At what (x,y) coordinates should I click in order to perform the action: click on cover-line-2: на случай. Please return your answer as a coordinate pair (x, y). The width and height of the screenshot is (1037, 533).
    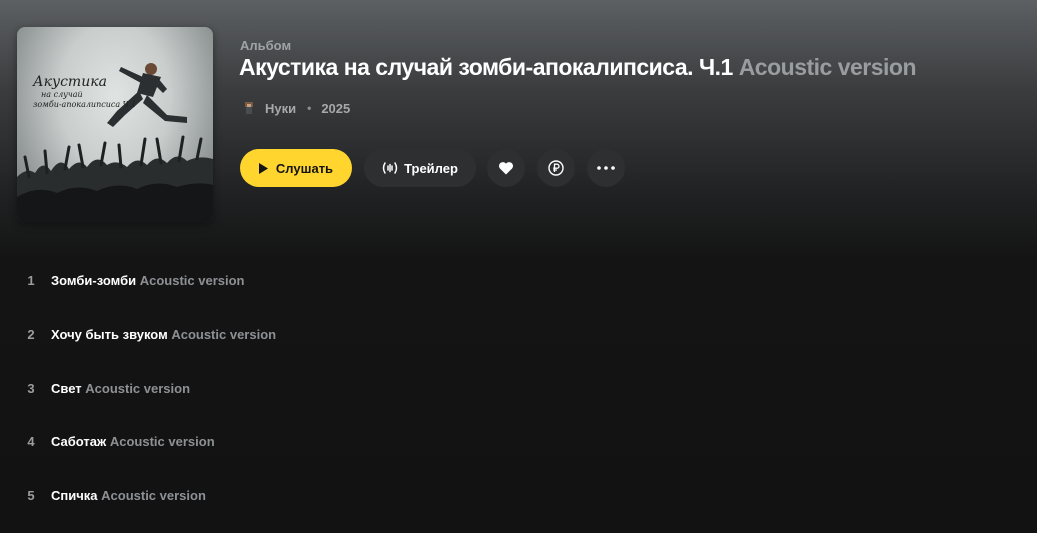
    Looking at the image, I should click on (62, 94).